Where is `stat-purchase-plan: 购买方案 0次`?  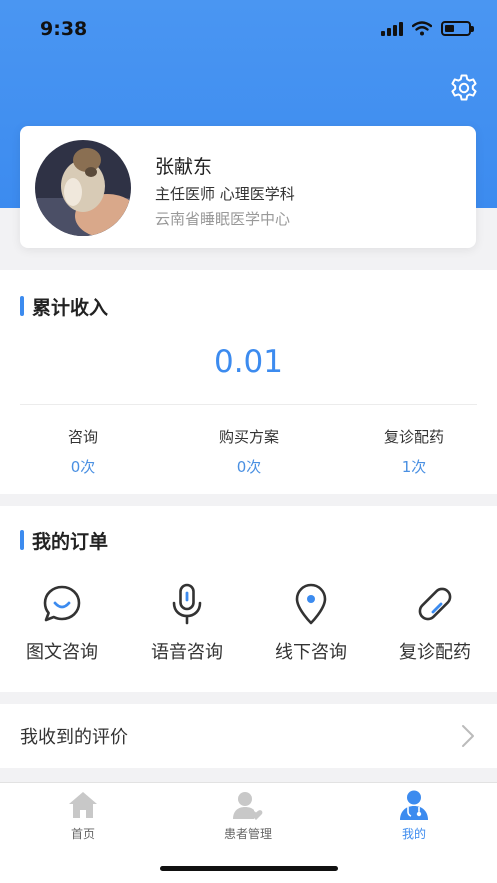 stat-purchase-plan: 购买方案 0次 is located at coordinates (249, 451).